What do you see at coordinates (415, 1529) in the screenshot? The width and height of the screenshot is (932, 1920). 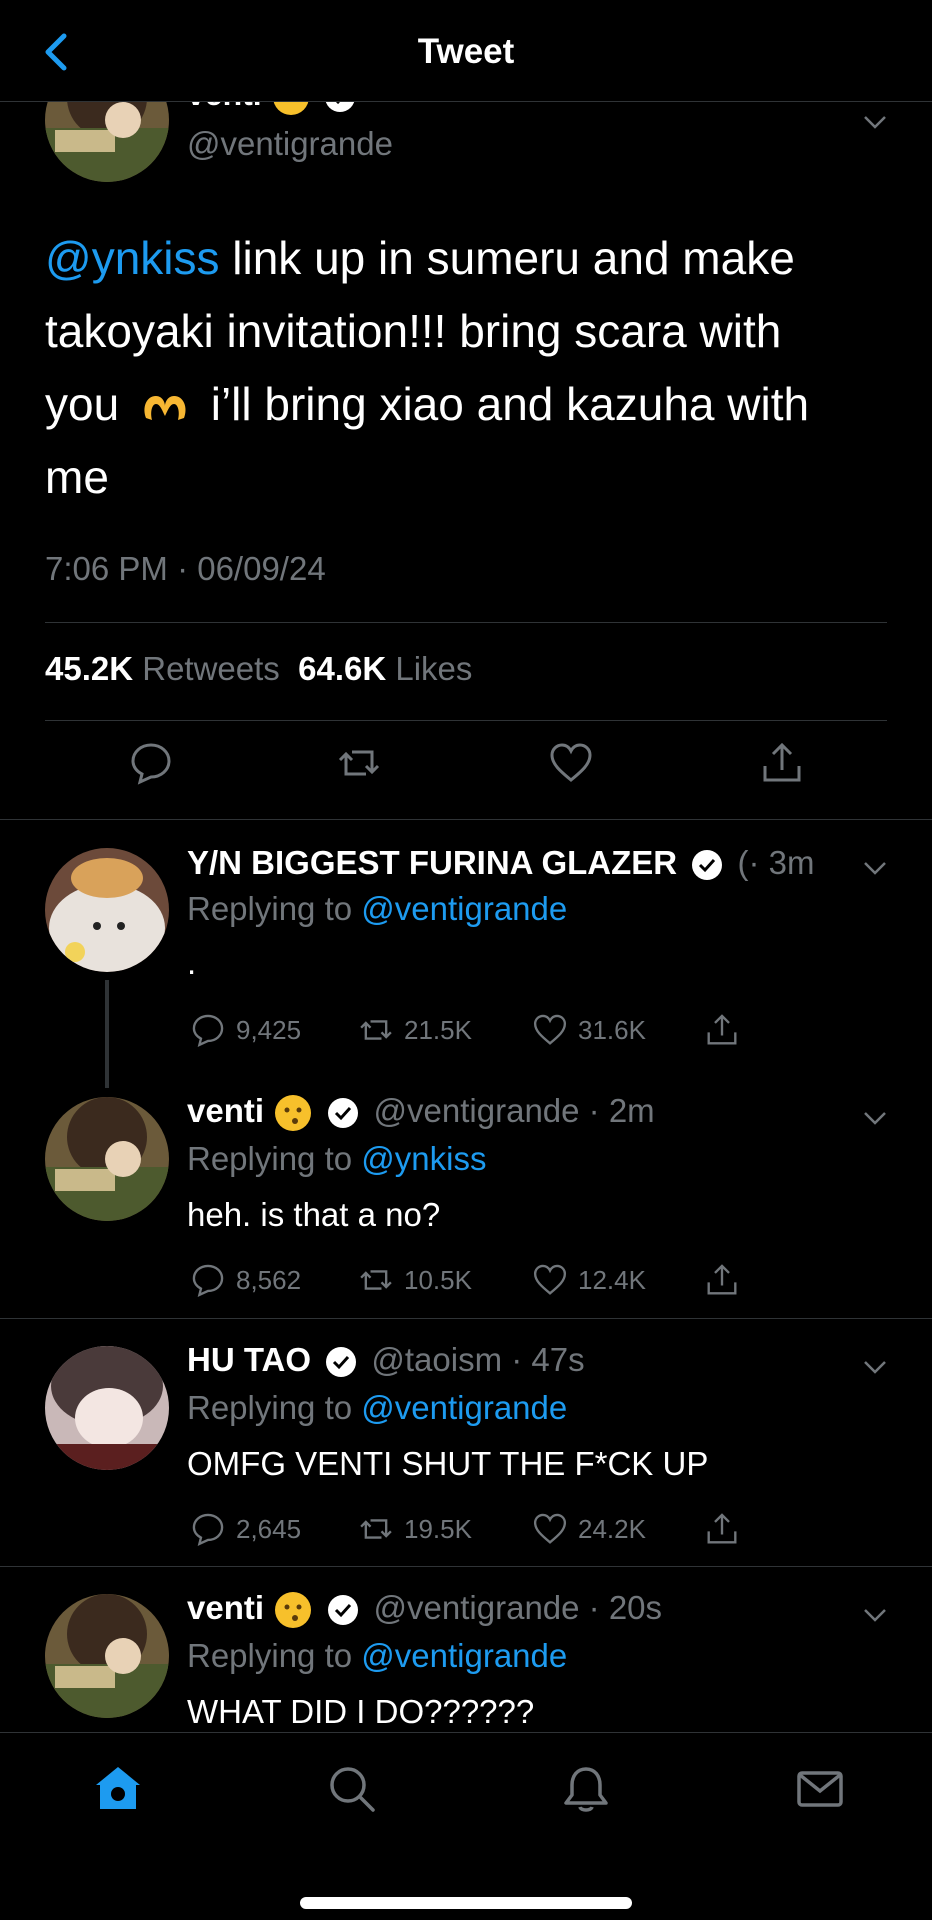 I see `retweet-button: 19.5K` at bounding box center [415, 1529].